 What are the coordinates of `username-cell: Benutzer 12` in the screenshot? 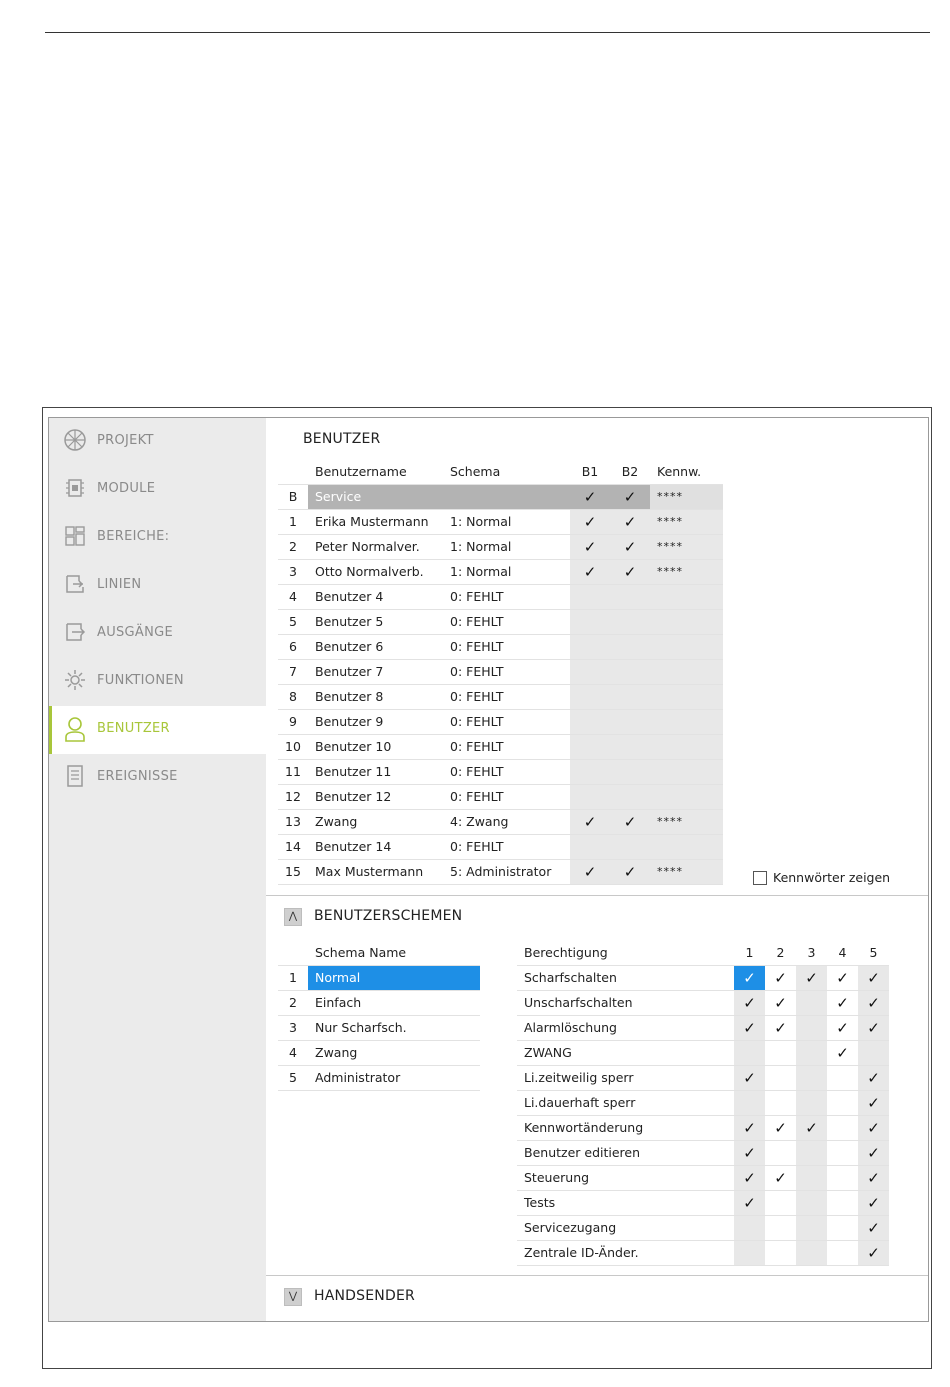 It's located at (375, 797).